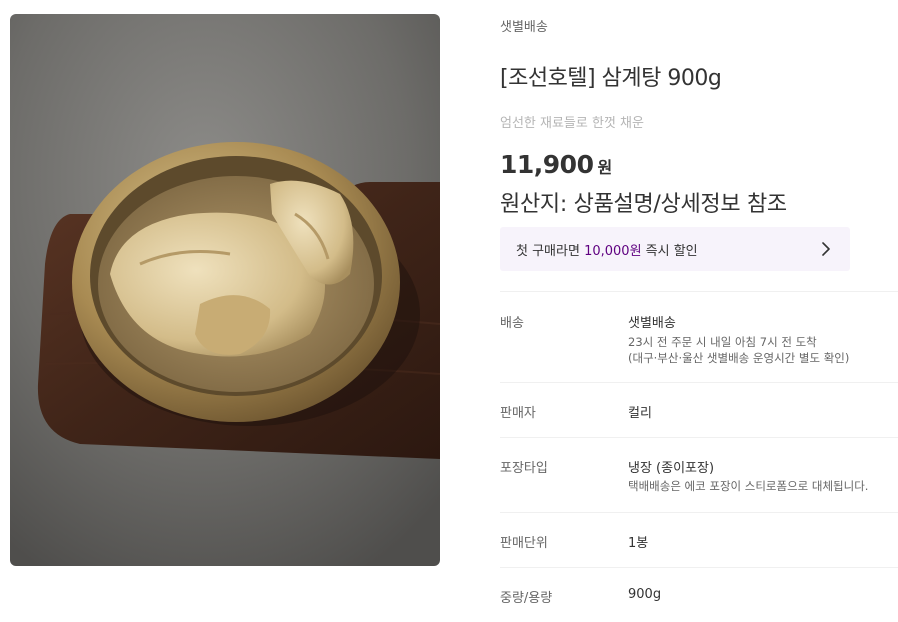 The width and height of the screenshot is (898, 622). Describe the element at coordinates (526, 598) in the screenshot. I see `detail-label: 중량/용량` at that location.